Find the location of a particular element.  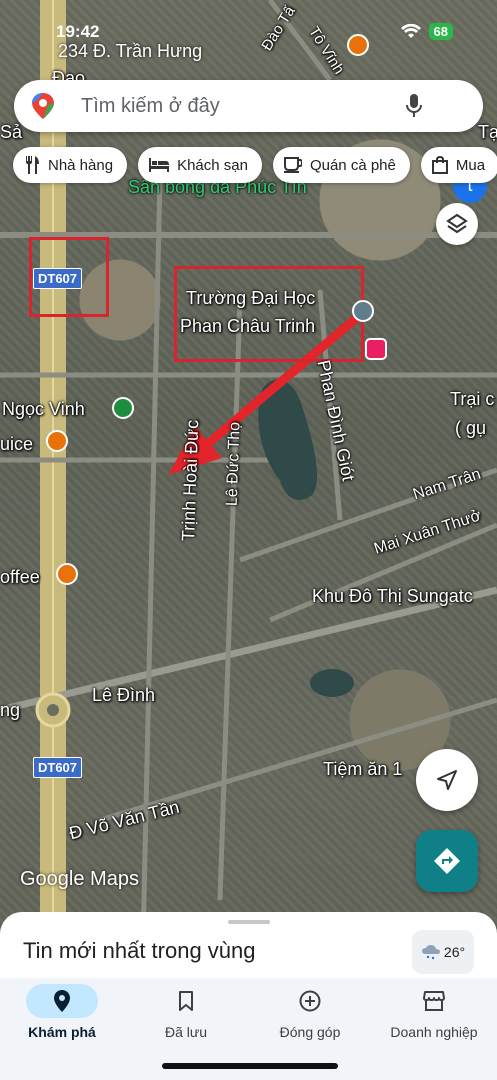

map-label-le-dinh: Lê Đình is located at coordinates (124, 695).